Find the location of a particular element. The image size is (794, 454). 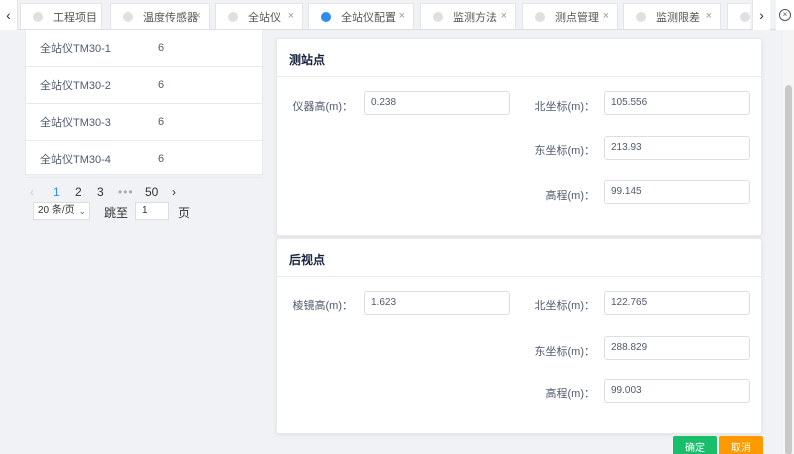

page-1: 1 is located at coordinates (56, 192).